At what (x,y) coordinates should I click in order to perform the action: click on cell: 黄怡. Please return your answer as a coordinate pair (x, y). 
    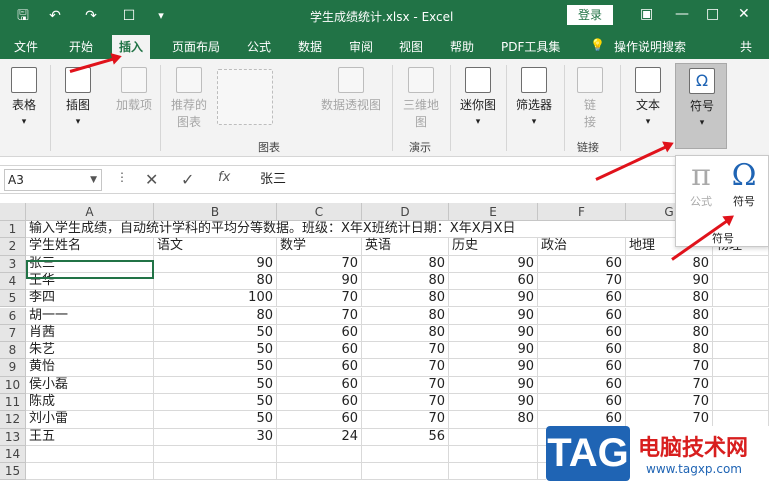
    Looking at the image, I should click on (90, 368).